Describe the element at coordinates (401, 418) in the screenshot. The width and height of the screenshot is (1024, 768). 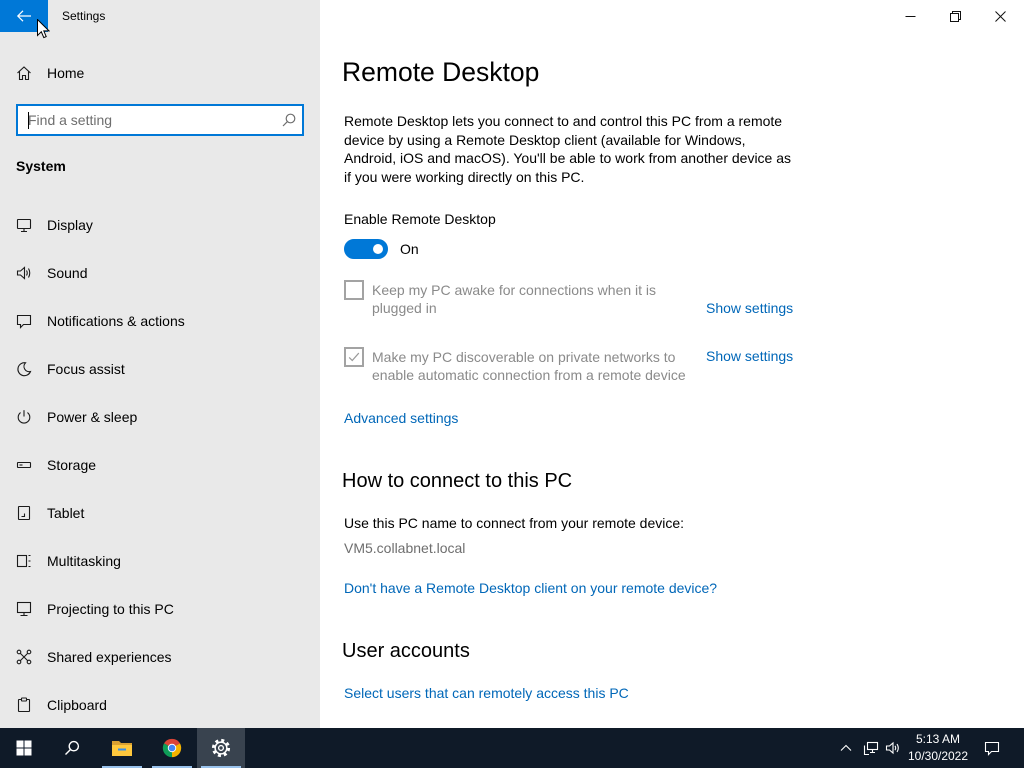
I see `advanced-settings-link: Advanced settings` at that location.